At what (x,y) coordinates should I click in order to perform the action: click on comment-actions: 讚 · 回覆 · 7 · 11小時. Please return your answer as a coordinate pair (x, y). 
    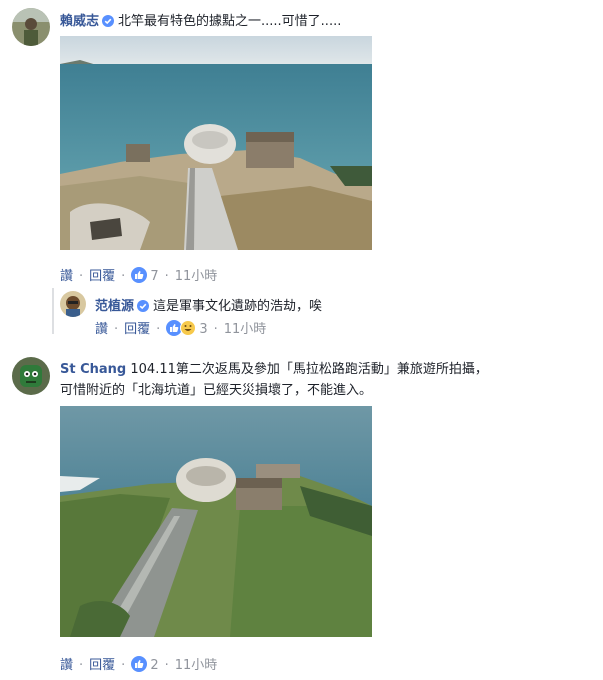
    Looking at the image, I should click on (139, 275).